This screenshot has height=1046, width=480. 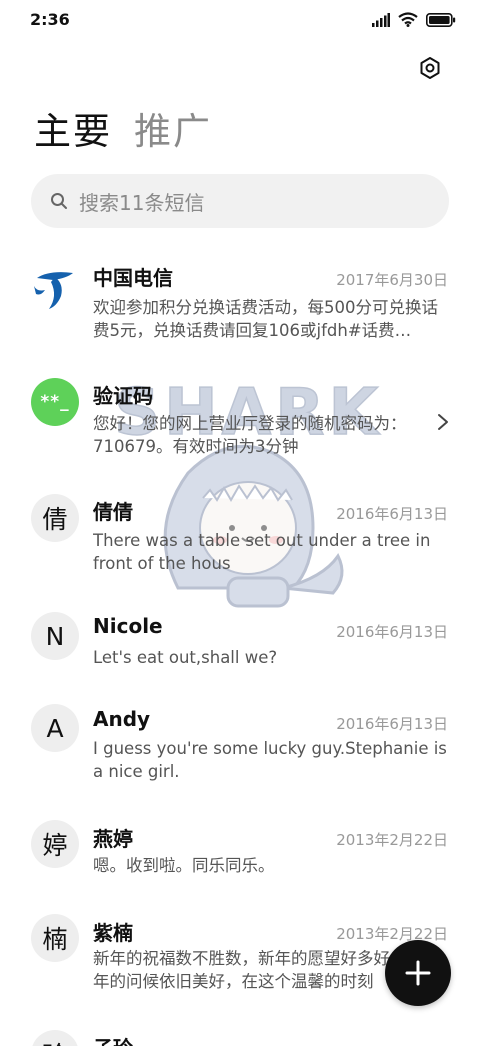 What do you see at coordinates (113, 933) in the screenshot?
I see `contact-name: 紫楠` at bounding box center [113, 933].